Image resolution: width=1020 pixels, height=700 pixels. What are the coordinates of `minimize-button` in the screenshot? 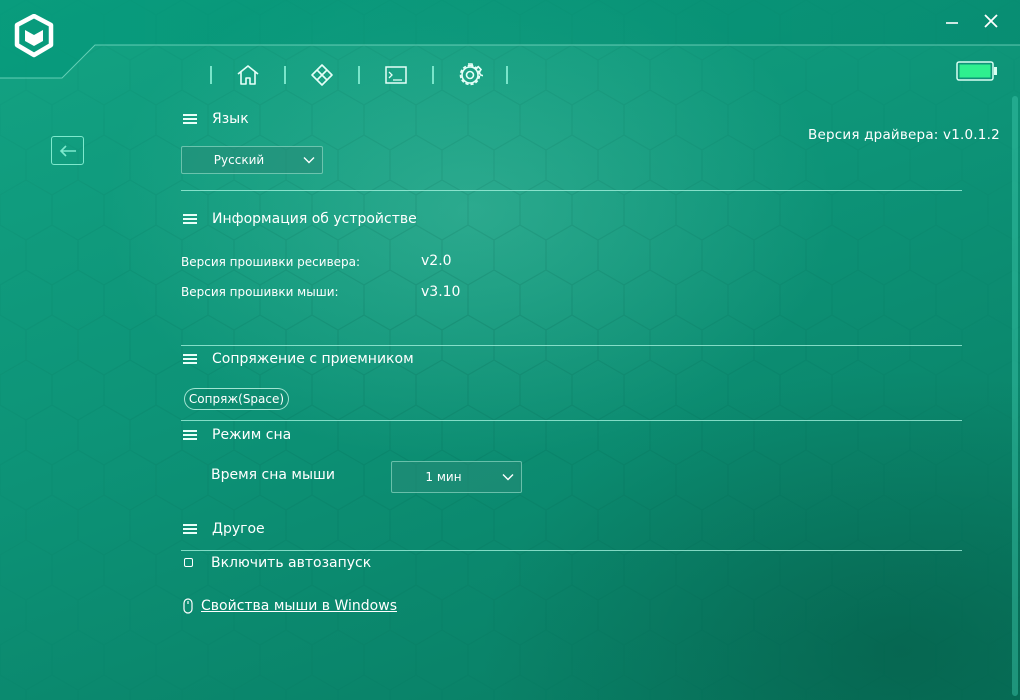 It's located at (952, 21).